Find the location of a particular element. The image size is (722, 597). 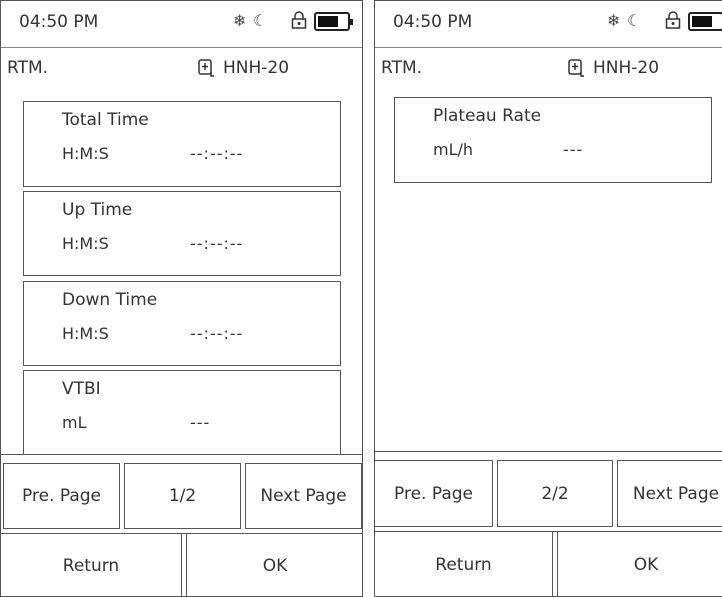

field-title: Down Time is located at coordinates (110, 300).